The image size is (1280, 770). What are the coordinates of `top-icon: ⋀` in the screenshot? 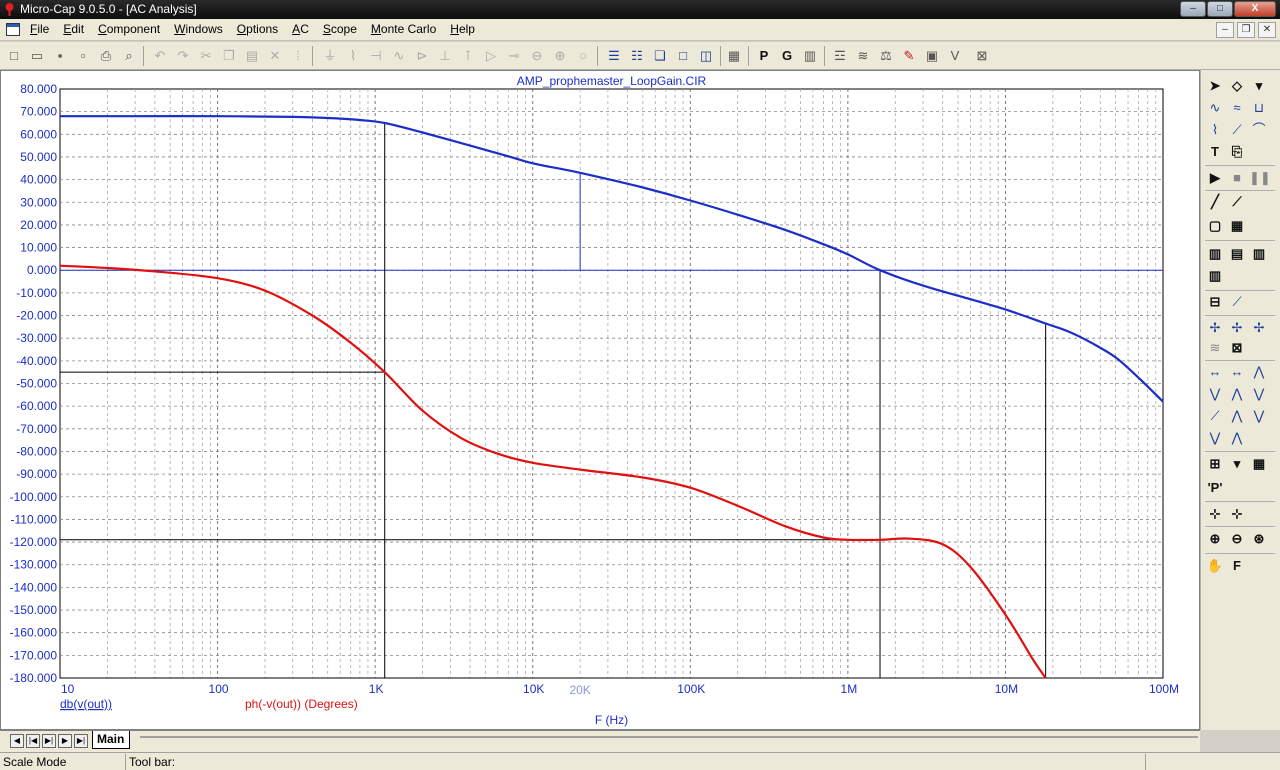 It's located at (1237, 438).